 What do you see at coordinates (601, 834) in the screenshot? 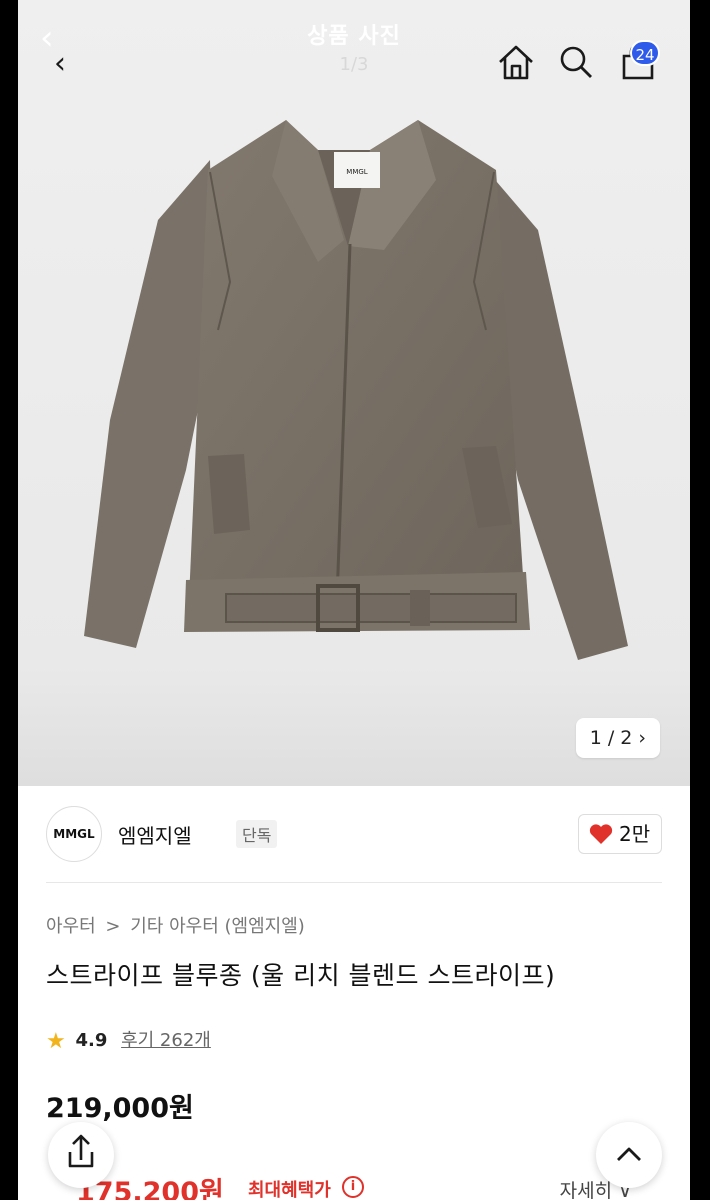
I see `heart-icon` at bounding box center [601, 834].